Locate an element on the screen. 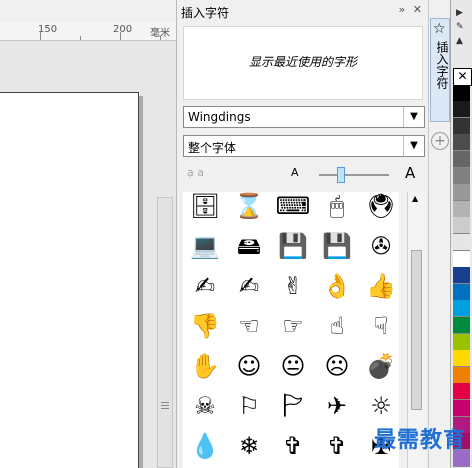 This screenshot has width=472, height=468. glyph-cell: 👍 is located at coordinates (380, 286).